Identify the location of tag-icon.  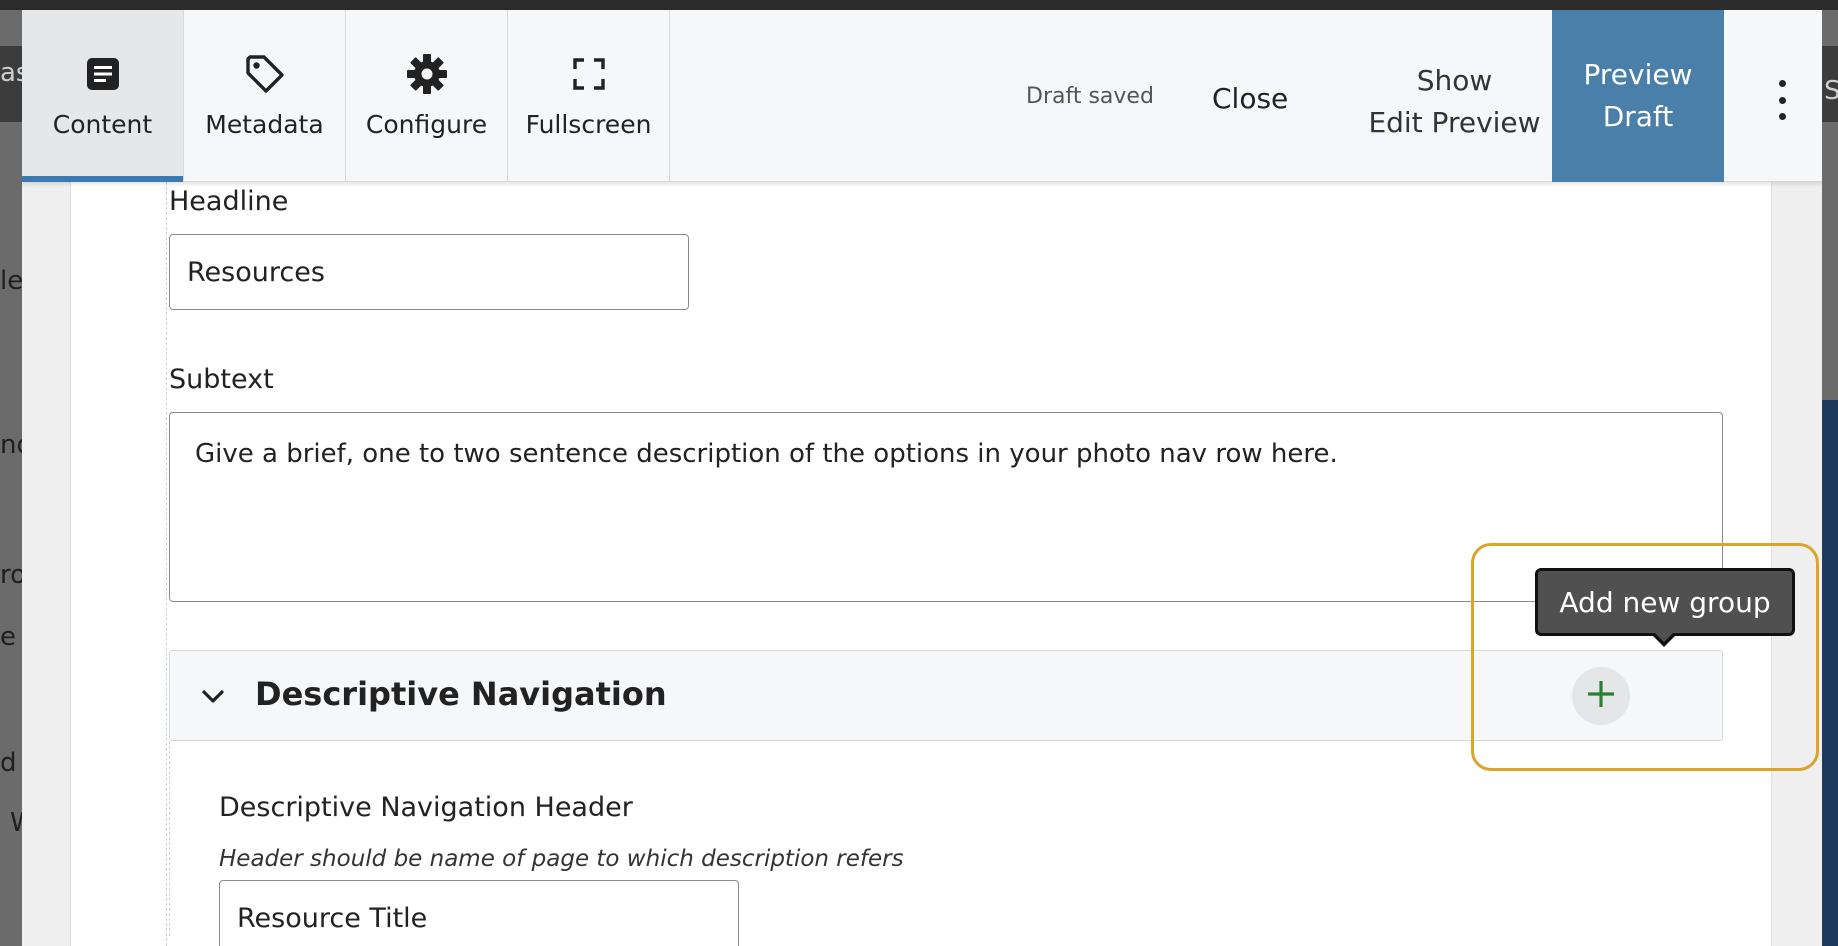
(265, 74).